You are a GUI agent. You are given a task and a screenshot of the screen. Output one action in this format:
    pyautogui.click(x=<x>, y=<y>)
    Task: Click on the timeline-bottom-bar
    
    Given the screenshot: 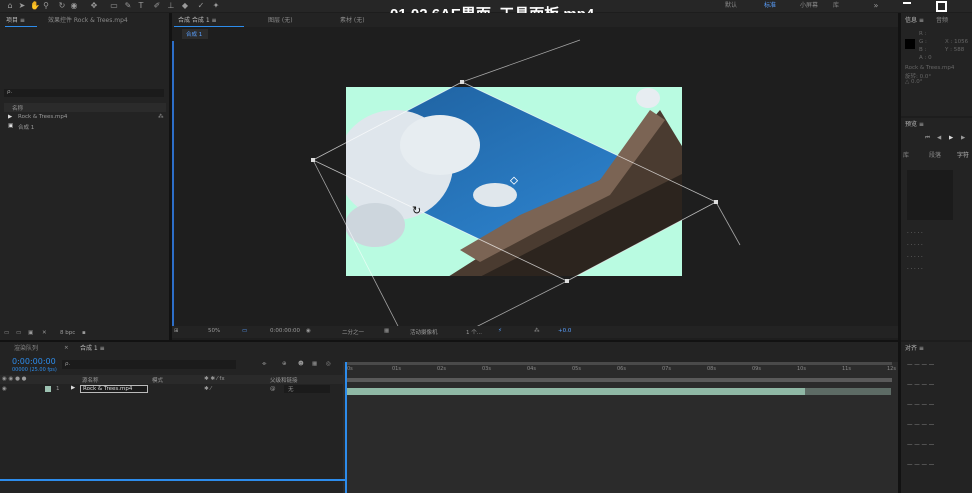 What is the action you would take?
    pyautogui.click(x=172, y=480)
    